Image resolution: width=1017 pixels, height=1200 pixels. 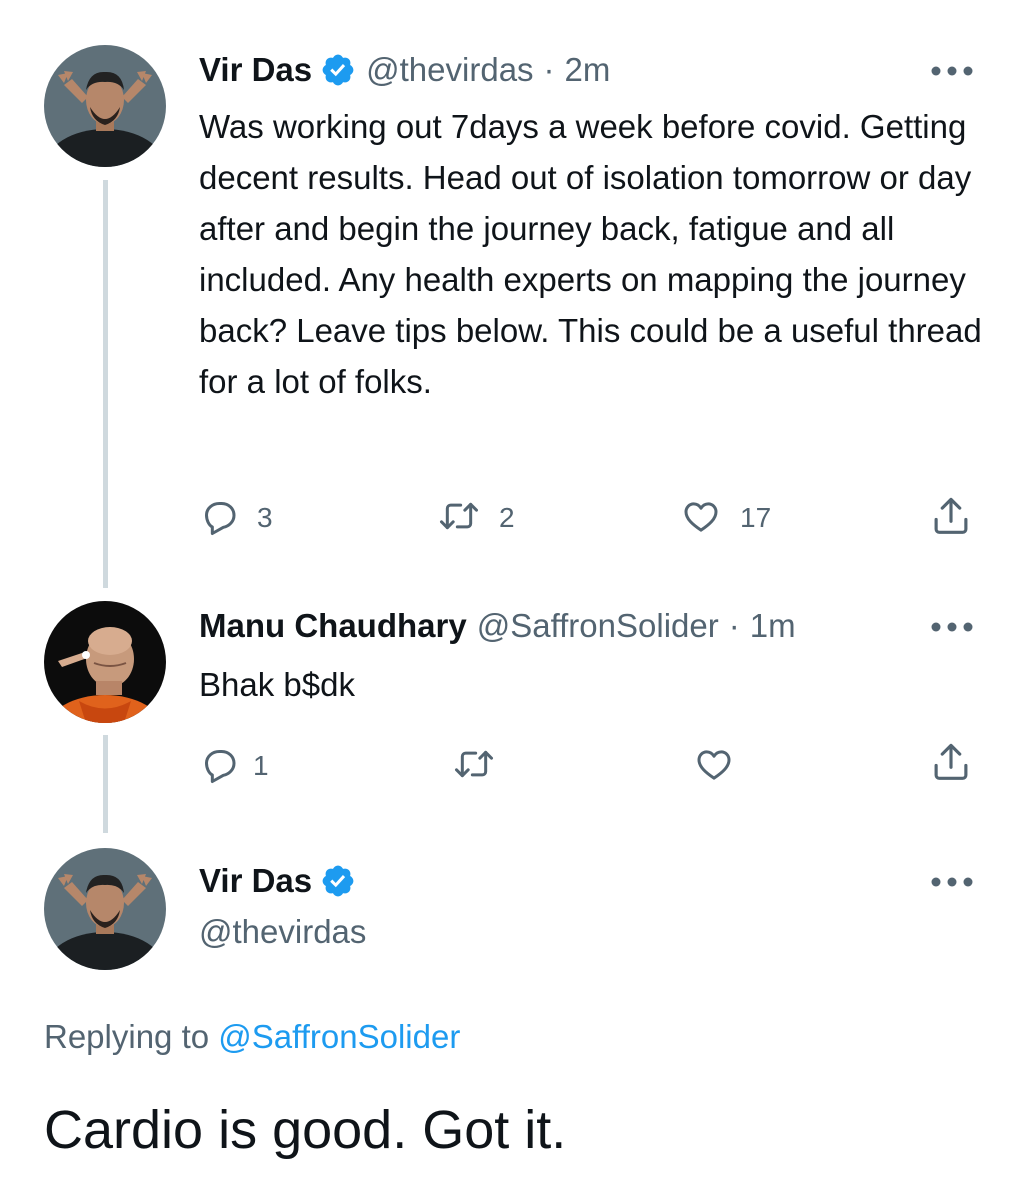 What do you see at coordinates (339, 1036) in the screenshot?
I see `replying-to-handle-link: @SaffronSolider` at bounding box center [339, 1036].